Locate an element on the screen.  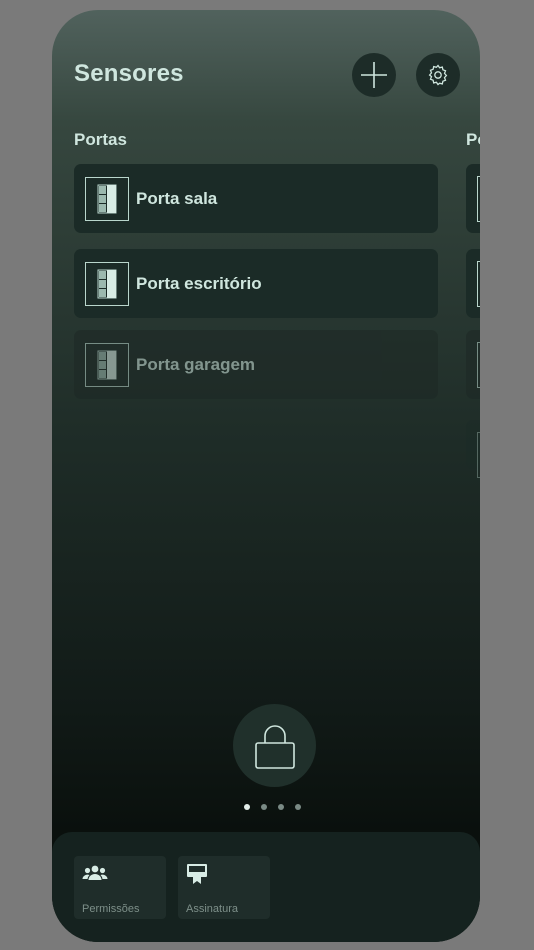
lock-button is located at coordinates (274, 745).